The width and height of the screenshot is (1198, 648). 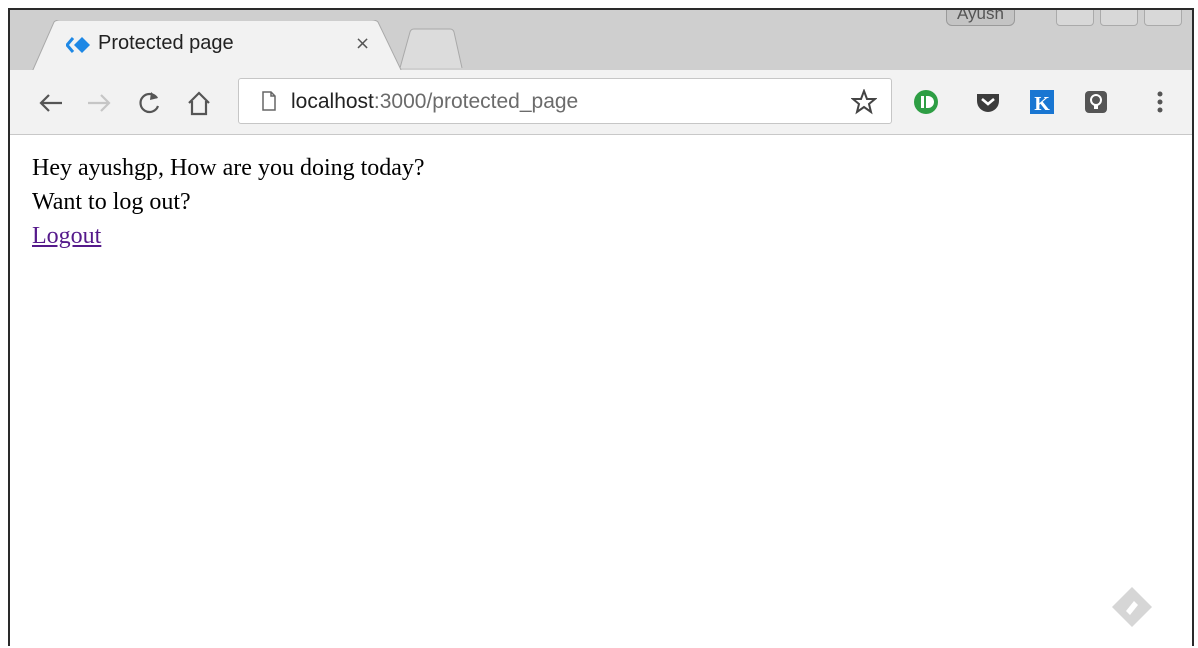 What do you see at coordinates (99, 103) in the screenshot?
I see `forward-arrow-icon` at bounding box center [99, 103].